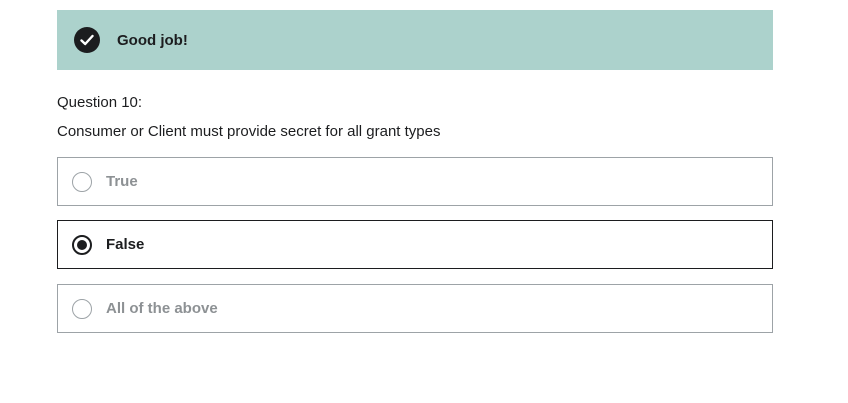  I want to click on radio-dot-icon, so click(82, 244).